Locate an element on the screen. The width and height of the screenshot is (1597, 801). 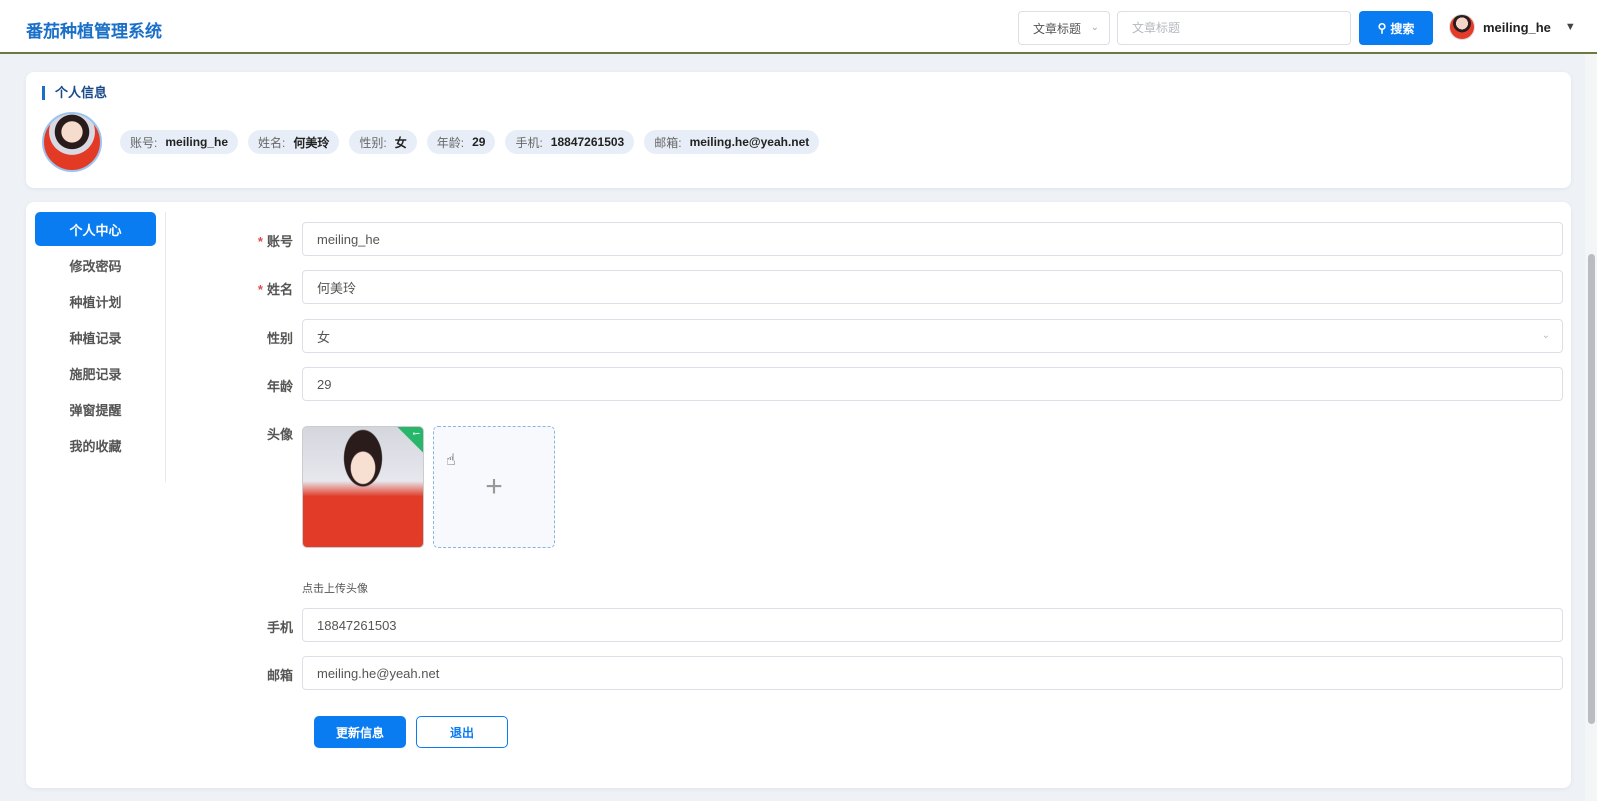
chip-label: 手机: is located at coordinates (529, 142).